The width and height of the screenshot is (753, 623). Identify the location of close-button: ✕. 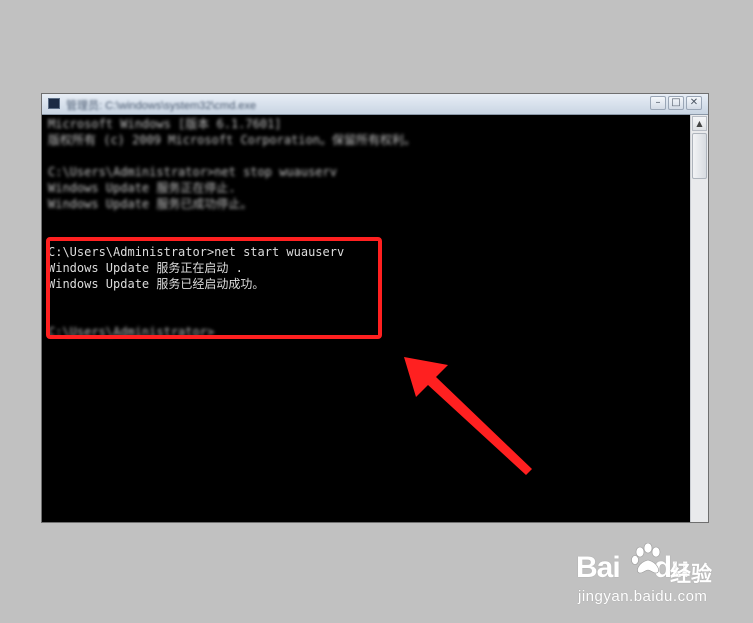
(694, 103).